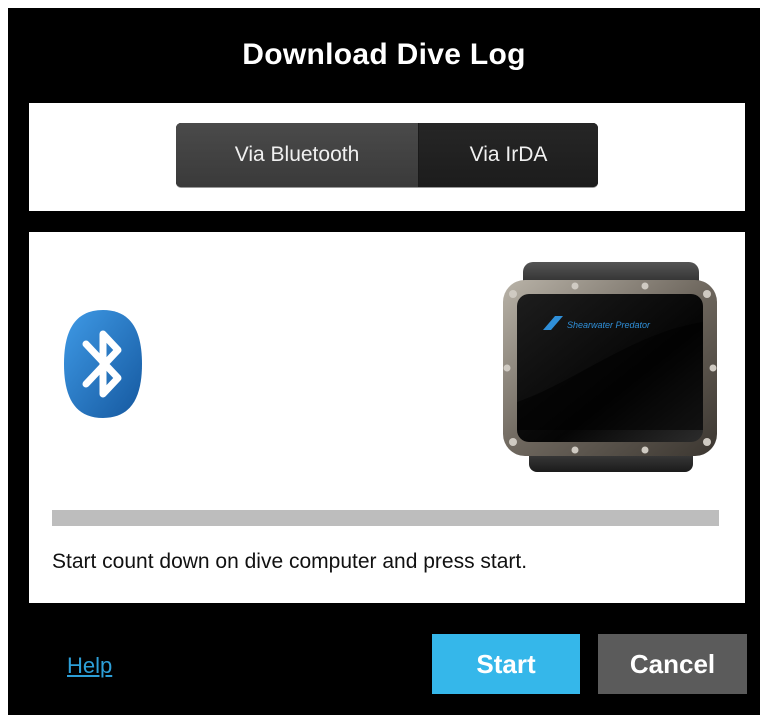  I want to click on dive-computer-image: Shearwater Predator, so click(610, 367).